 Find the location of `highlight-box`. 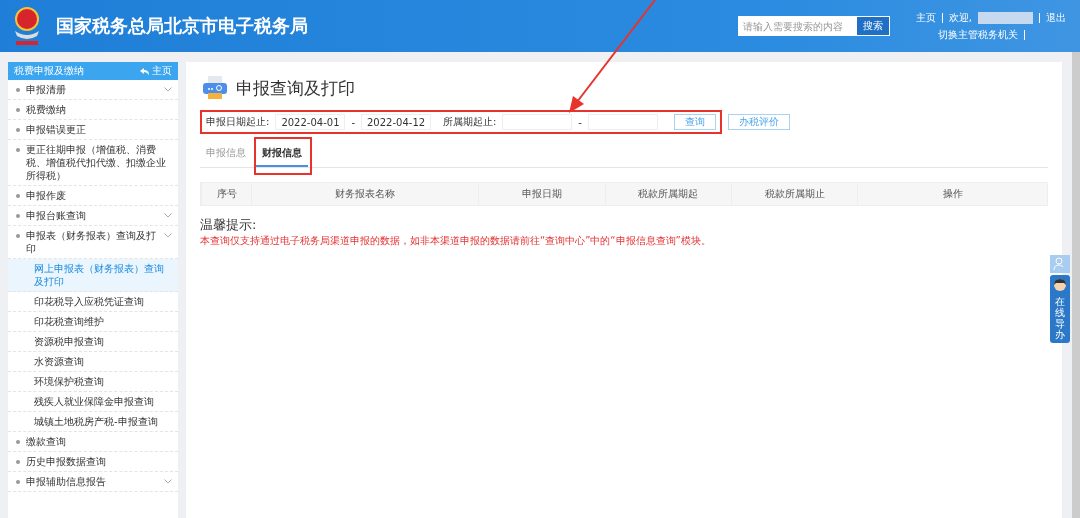

highlight-box is located at coordinates (283, 156).